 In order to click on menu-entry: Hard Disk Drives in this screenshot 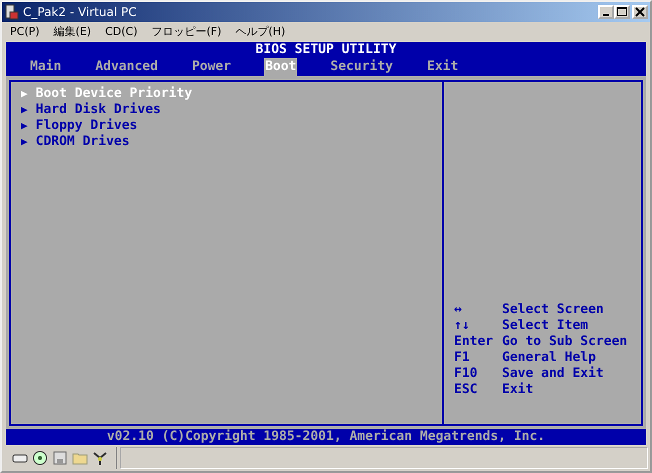, I will do `click(98, 110)`.